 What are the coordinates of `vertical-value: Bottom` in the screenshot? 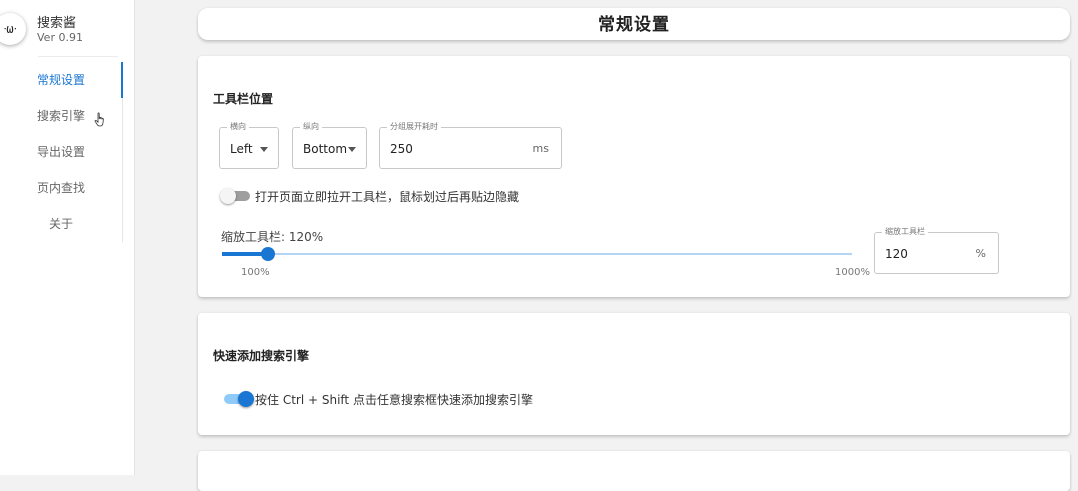 It's located at (325, 149).